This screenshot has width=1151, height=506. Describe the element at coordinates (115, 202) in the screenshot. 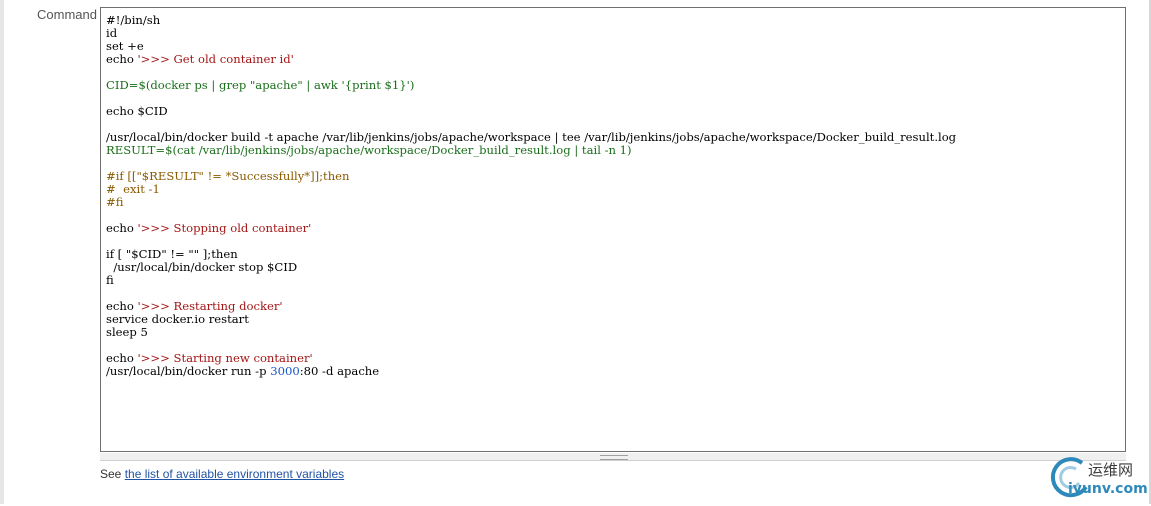

I see `code-token: #fi` at that location.